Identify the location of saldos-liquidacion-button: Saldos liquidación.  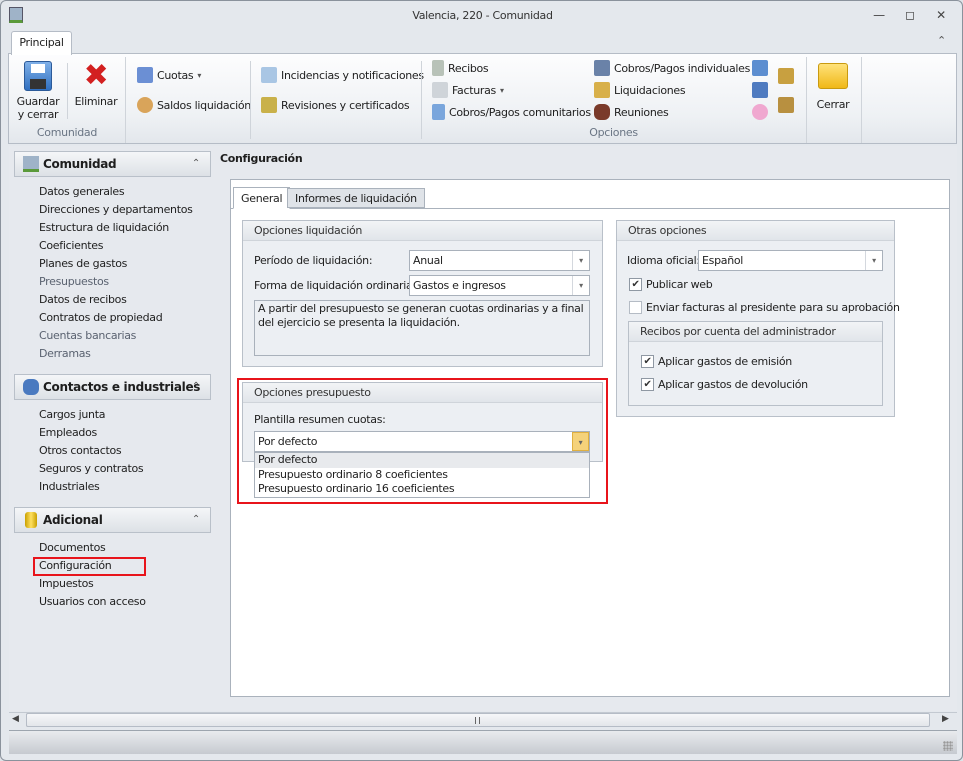
(194, 105).